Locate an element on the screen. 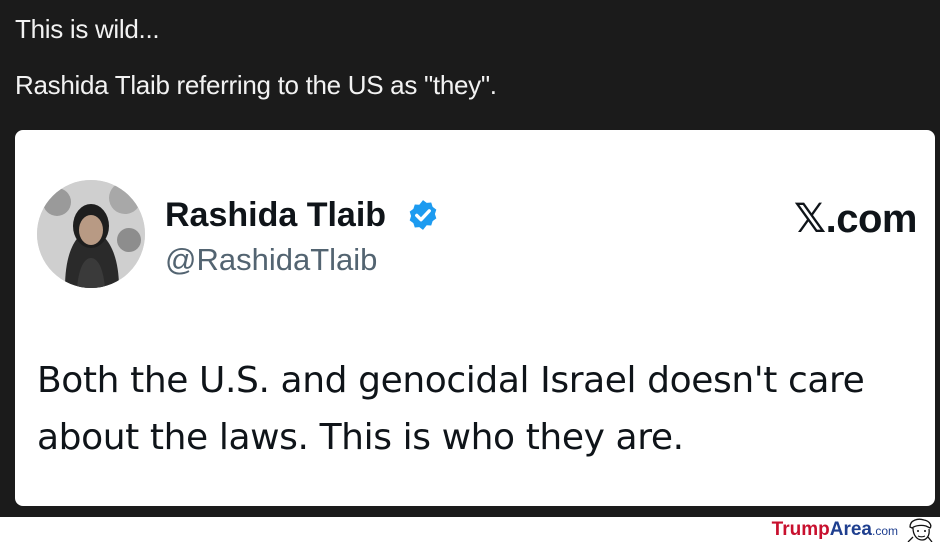 The width and height of the screenshot is (940, 547). watermark-trump: Trump is located at coordinates (800, 529).